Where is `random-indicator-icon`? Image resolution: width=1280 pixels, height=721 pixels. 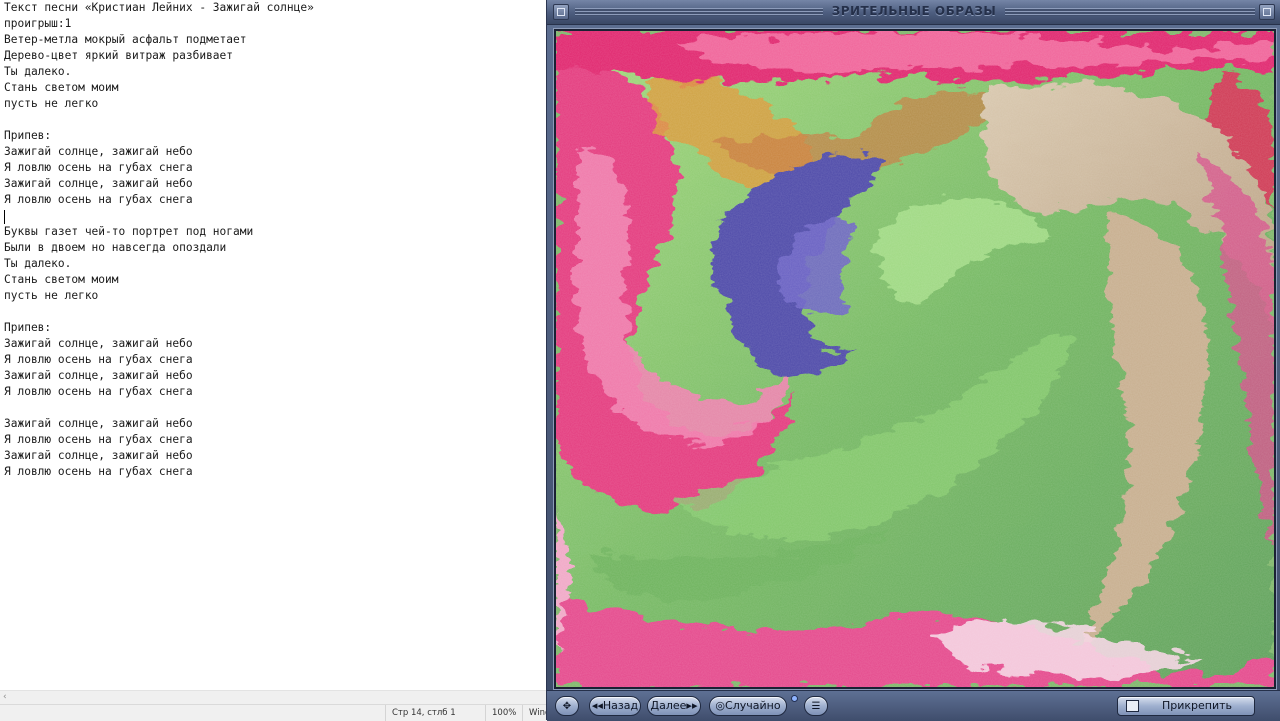
random-indicator-icon is located at coordinates (794, 698).